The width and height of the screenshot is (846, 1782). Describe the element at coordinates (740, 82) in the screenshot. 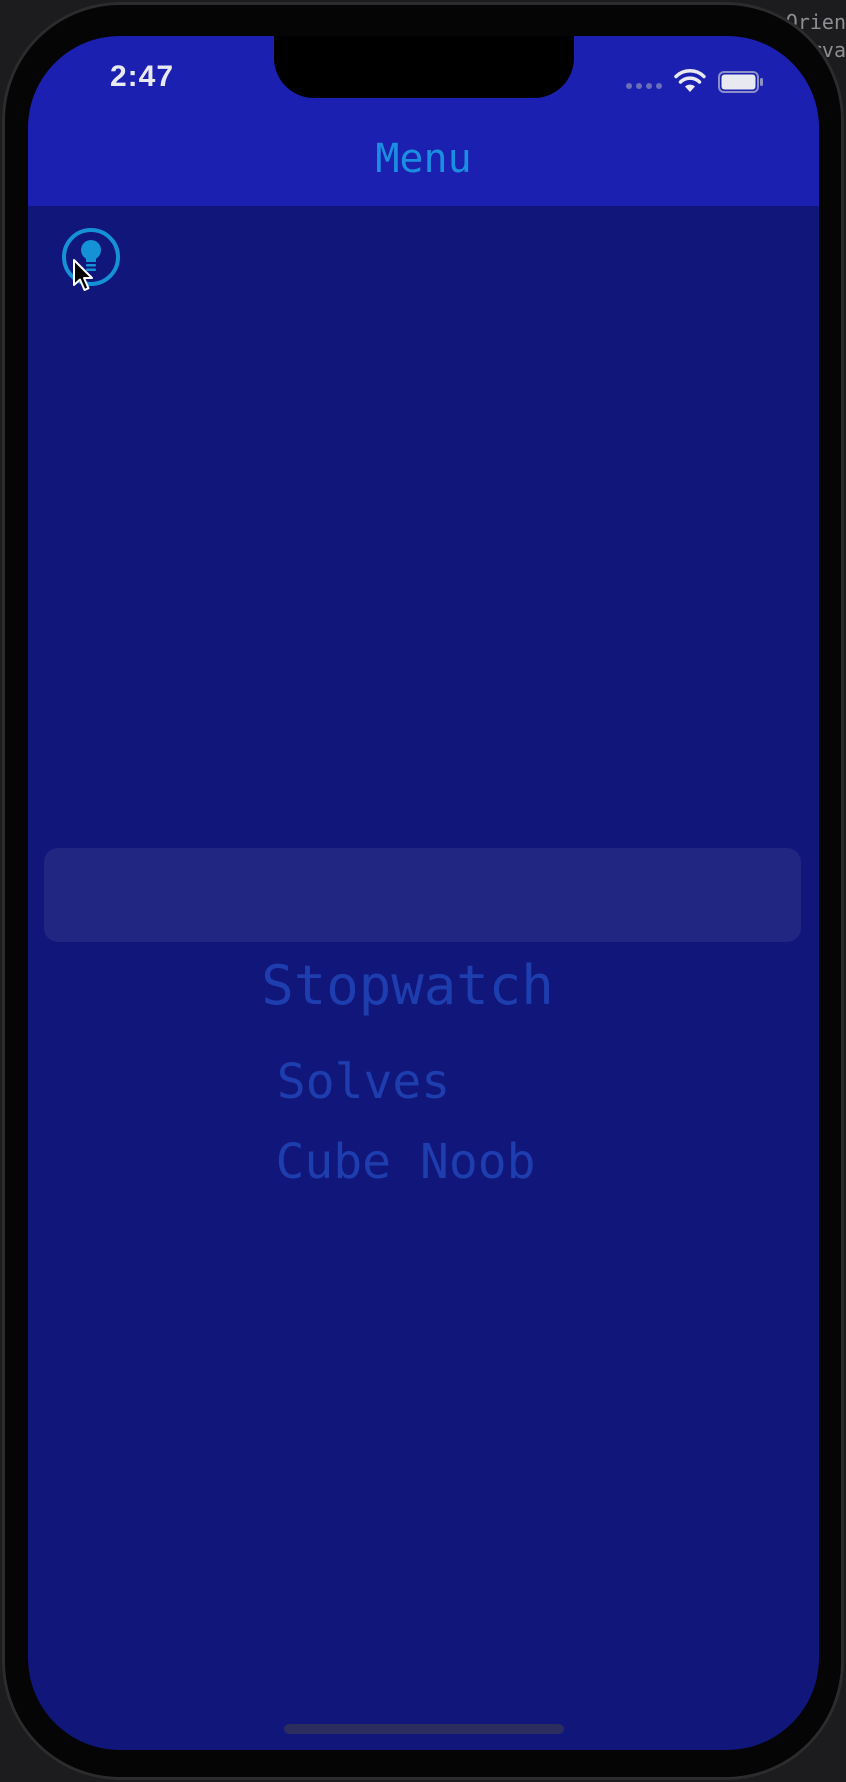

I see `battery-icon` at that location.